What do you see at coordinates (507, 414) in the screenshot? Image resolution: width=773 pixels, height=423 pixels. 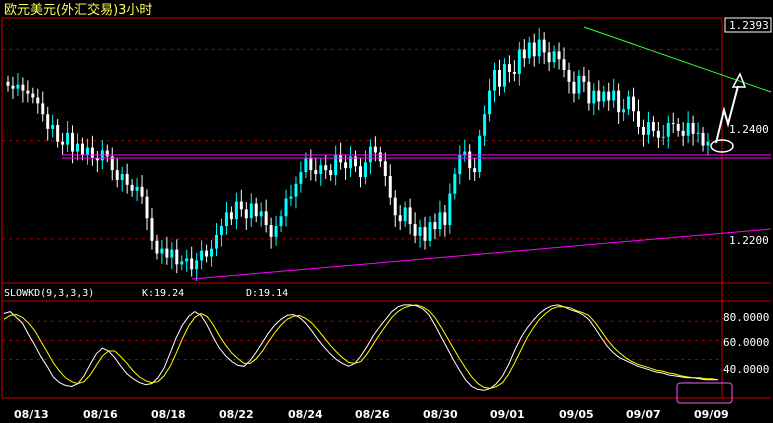 I see `x-label-0901: 09/01` at bounding box center [507, 414].